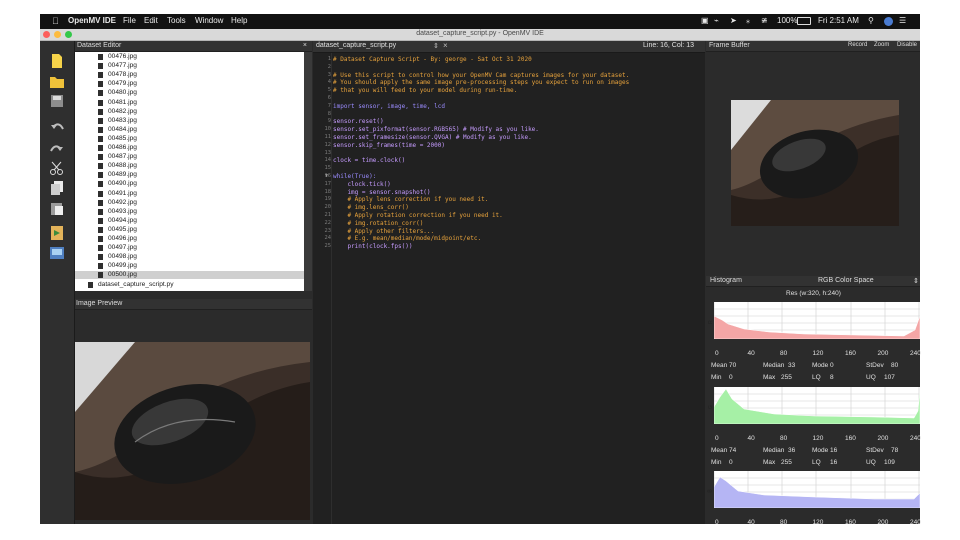 This screenshot has width=960, height=540. Describe the element at coordinates (189, 266) in the screenshot. I see `file-item: 00499.jpg` at that location.